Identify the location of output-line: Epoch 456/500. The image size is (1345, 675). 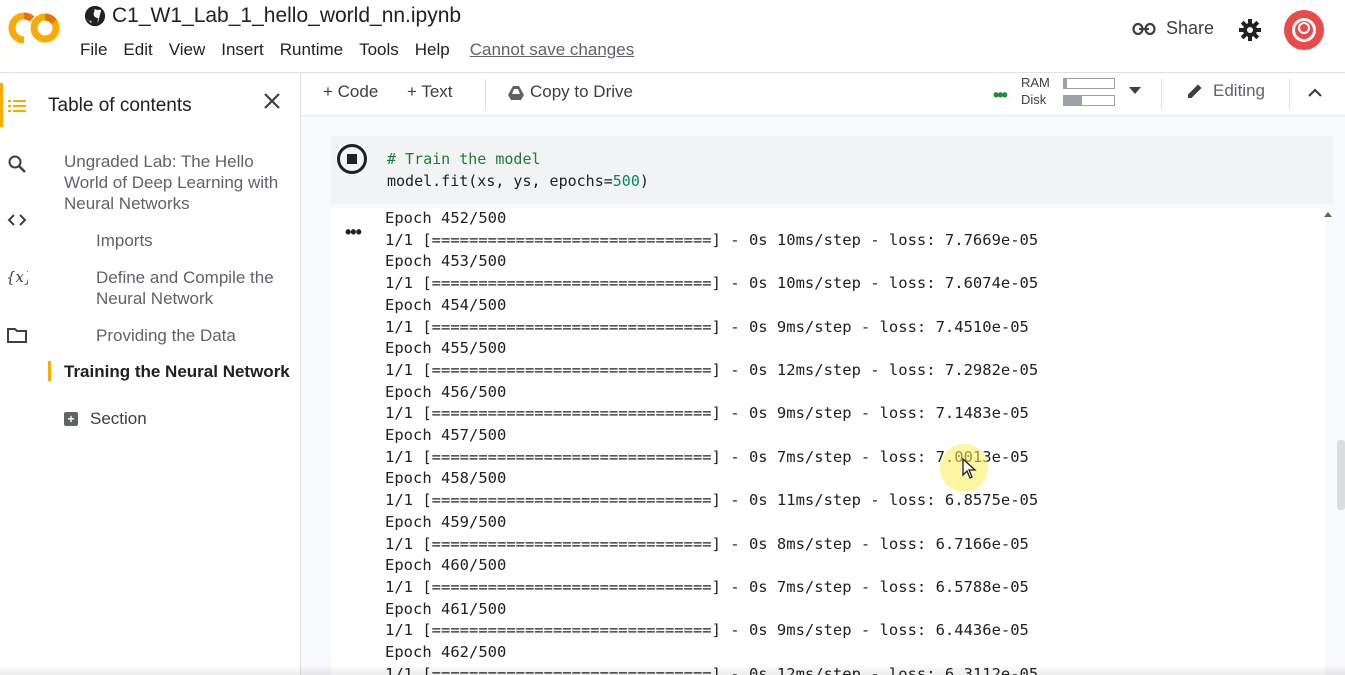
(446, 391).